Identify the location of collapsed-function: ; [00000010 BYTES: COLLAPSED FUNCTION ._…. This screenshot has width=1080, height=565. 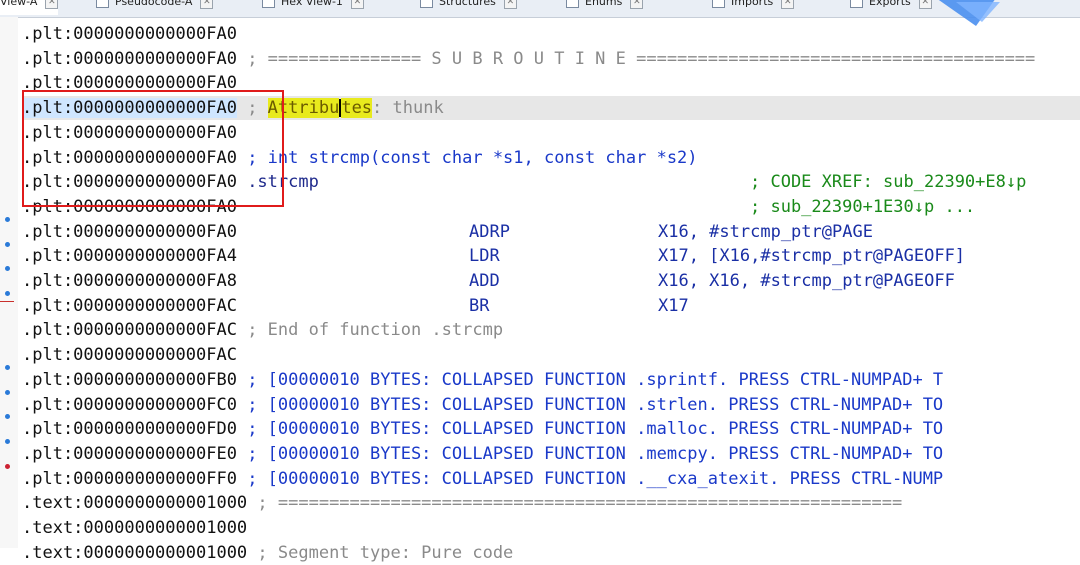
(595, 479).